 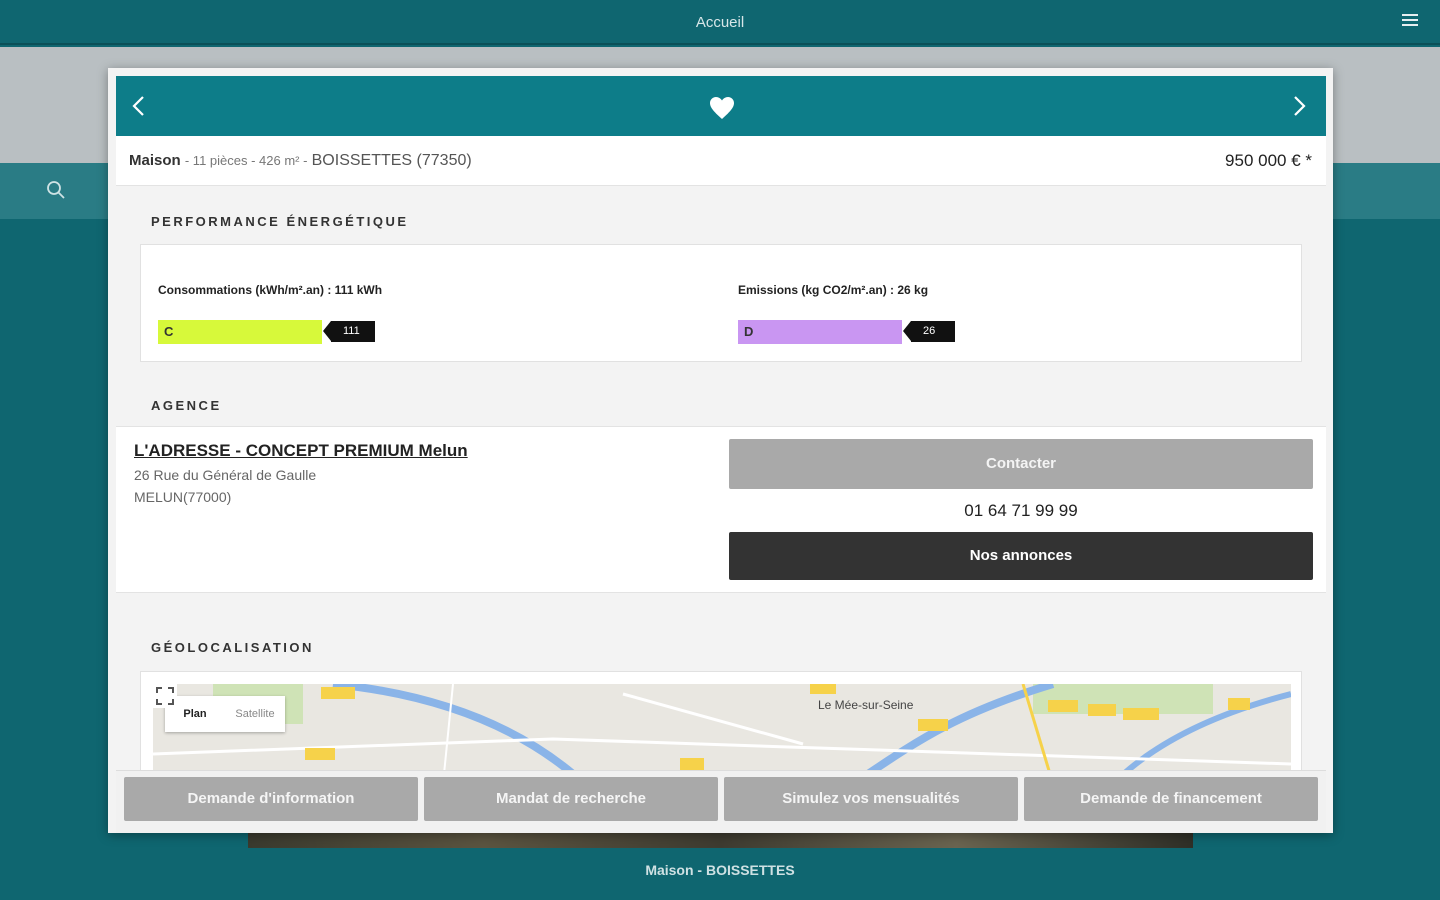 I want to click on map-type-satellite: Satellite, so click(x=255, y=714).